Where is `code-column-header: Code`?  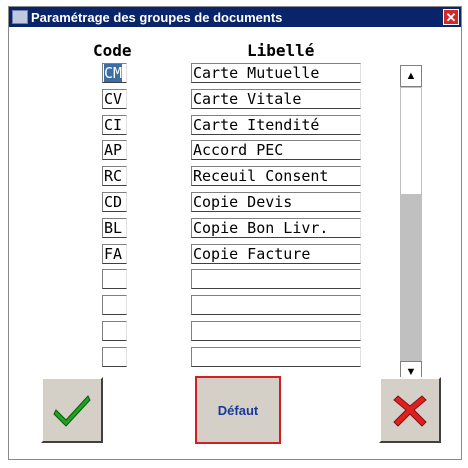 code-column-header: Code is located at coordinates (112, 50).